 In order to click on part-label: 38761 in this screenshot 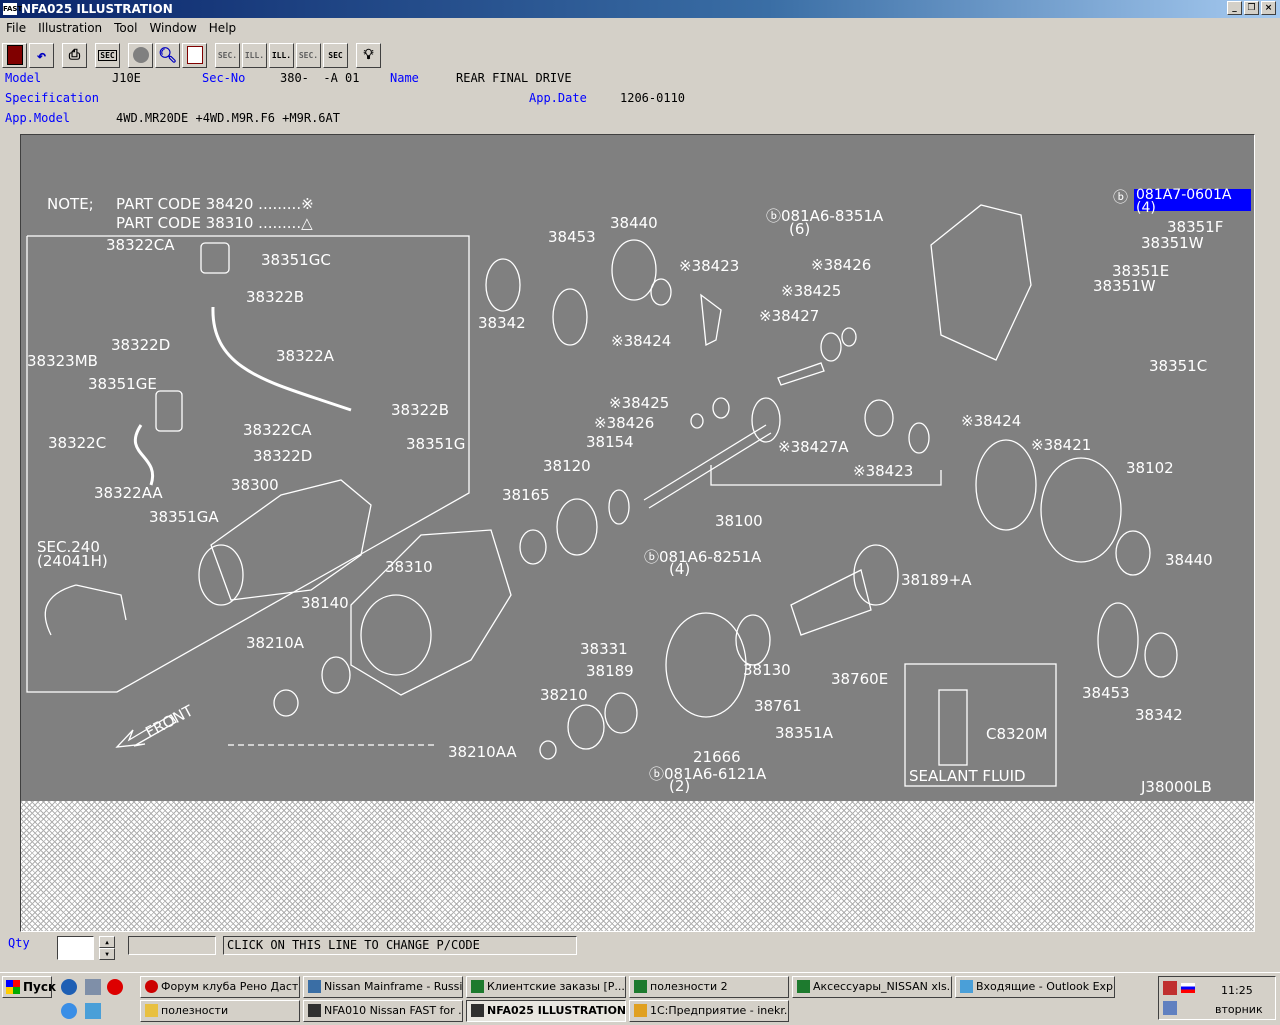, I will do `click(778, 706)`.